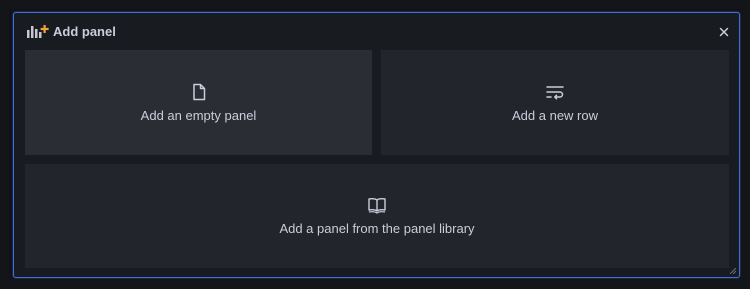 The image size is (750, 289). What do you see at coordinates (198, 115) in the screenshot?
I see `add-empty-panel-label: Add an empty panel` at bounding box center [198, 115].